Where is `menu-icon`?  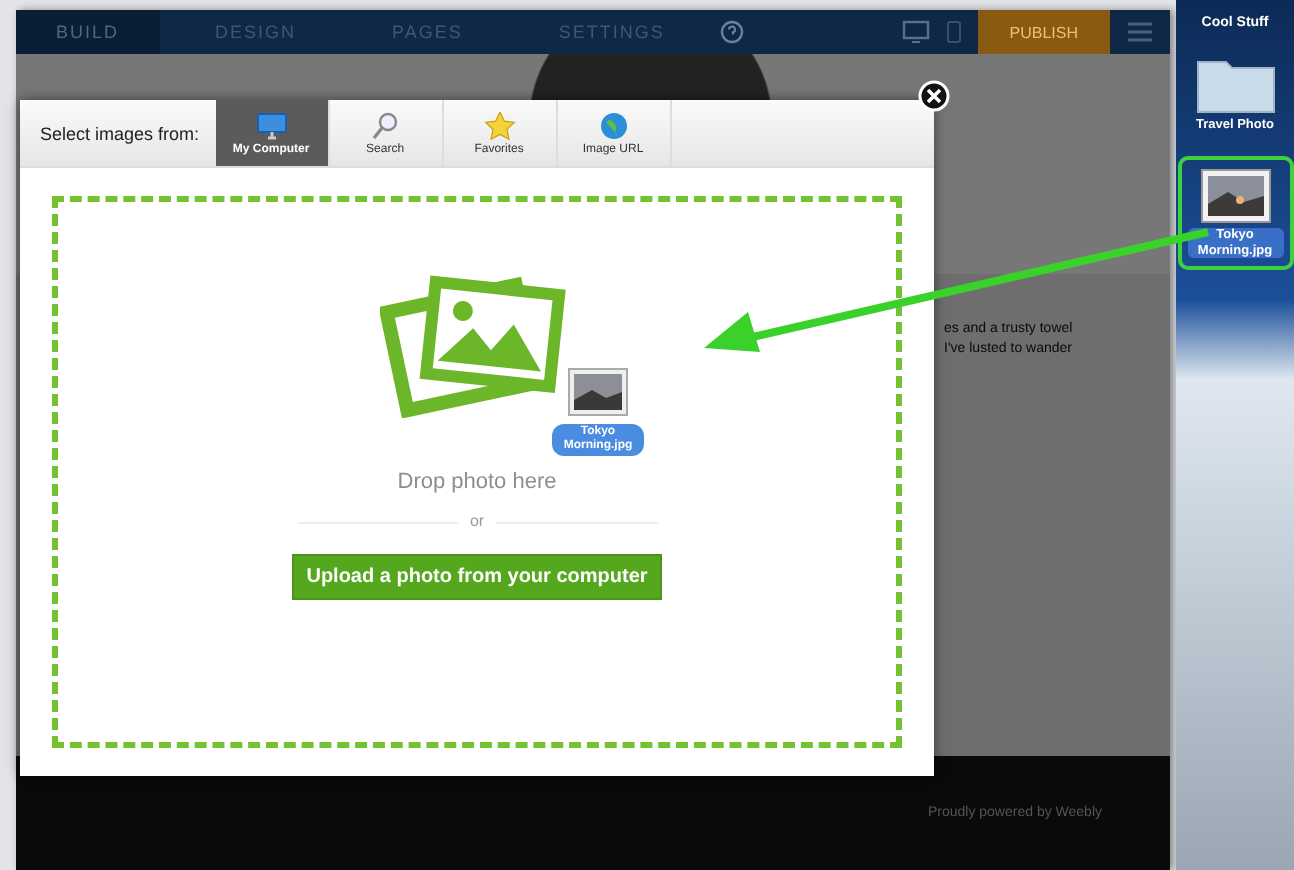 menu-icon is located at coordinates (1140, 32).